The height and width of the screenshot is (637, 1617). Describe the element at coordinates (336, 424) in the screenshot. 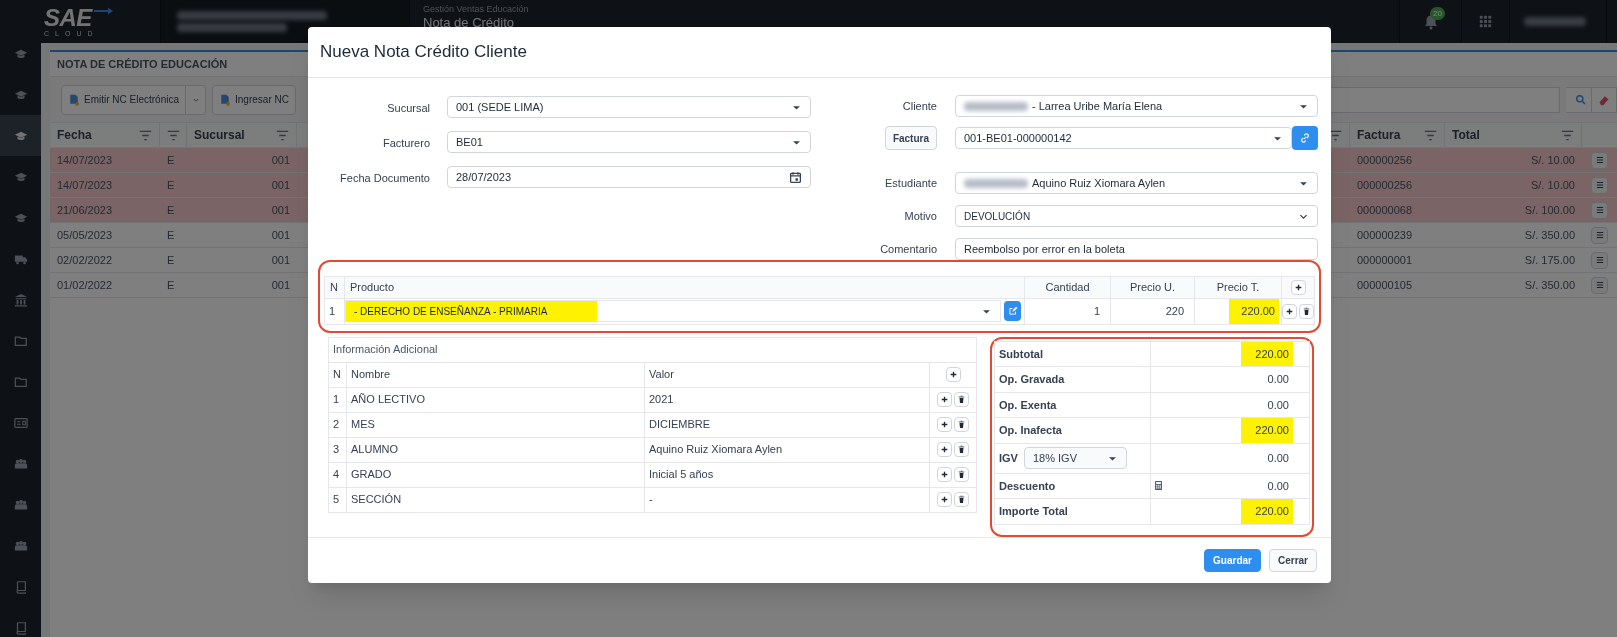

I see `table-cell: 2` at that location.